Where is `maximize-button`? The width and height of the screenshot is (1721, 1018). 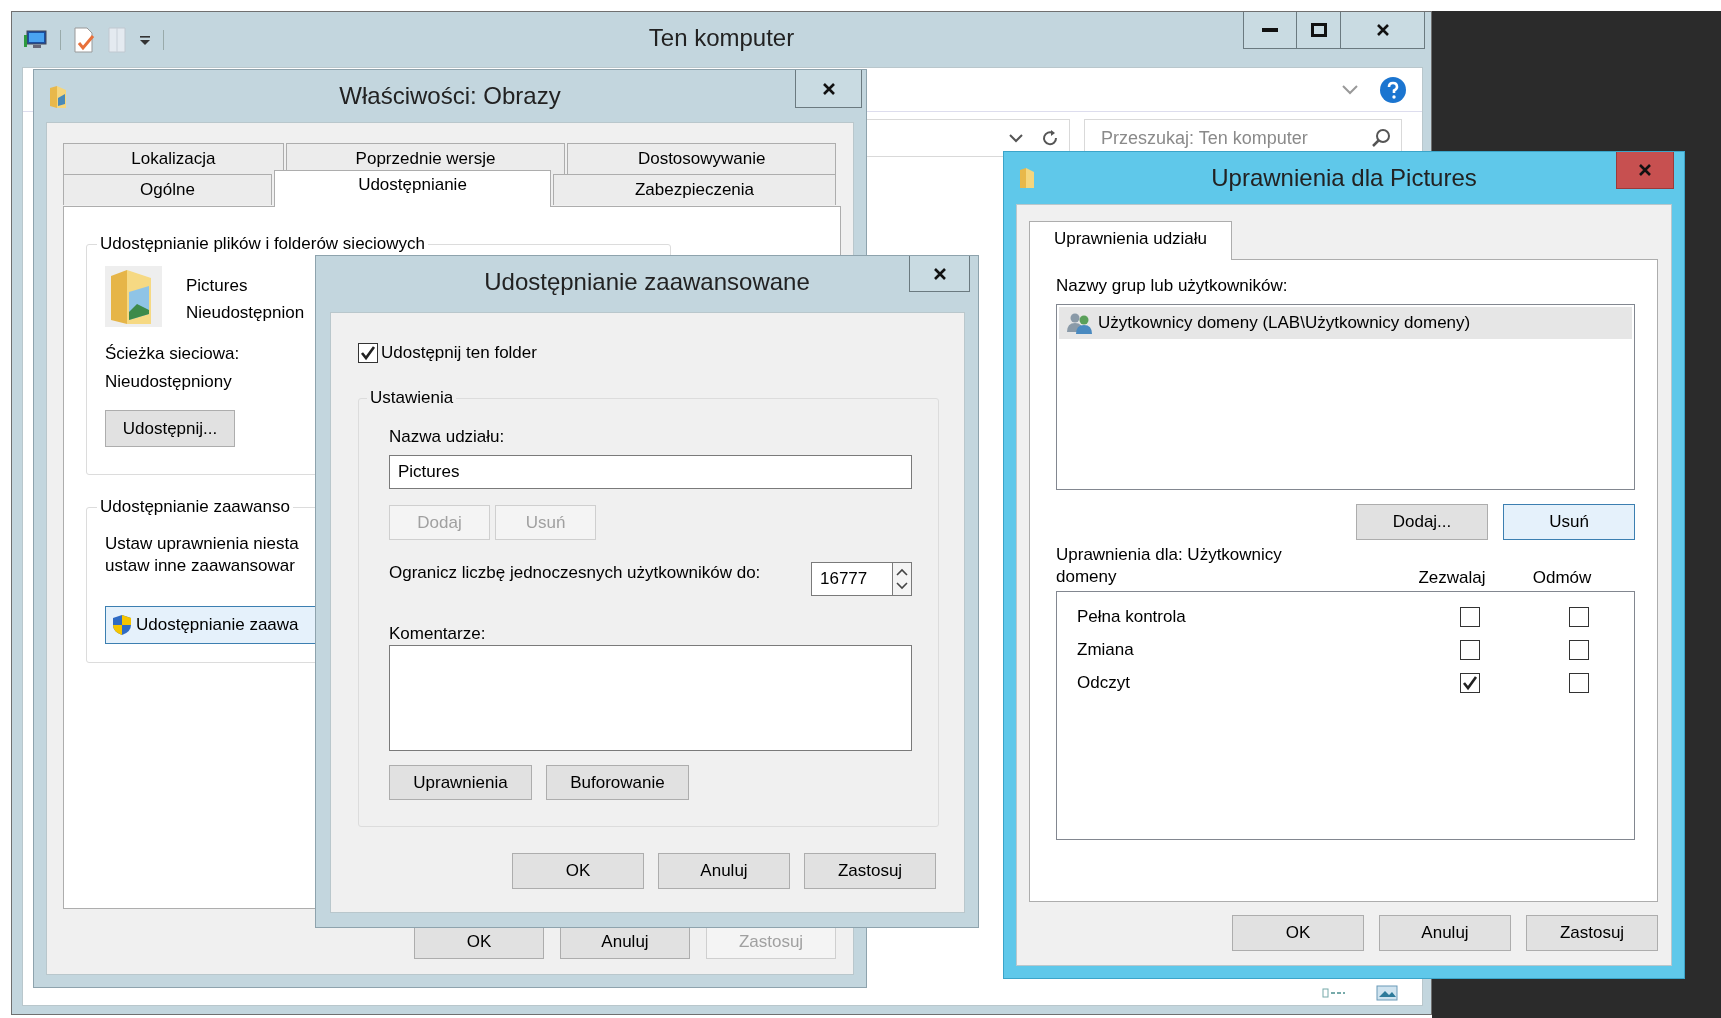
maximize-button is located at coordinates (1319, 30).